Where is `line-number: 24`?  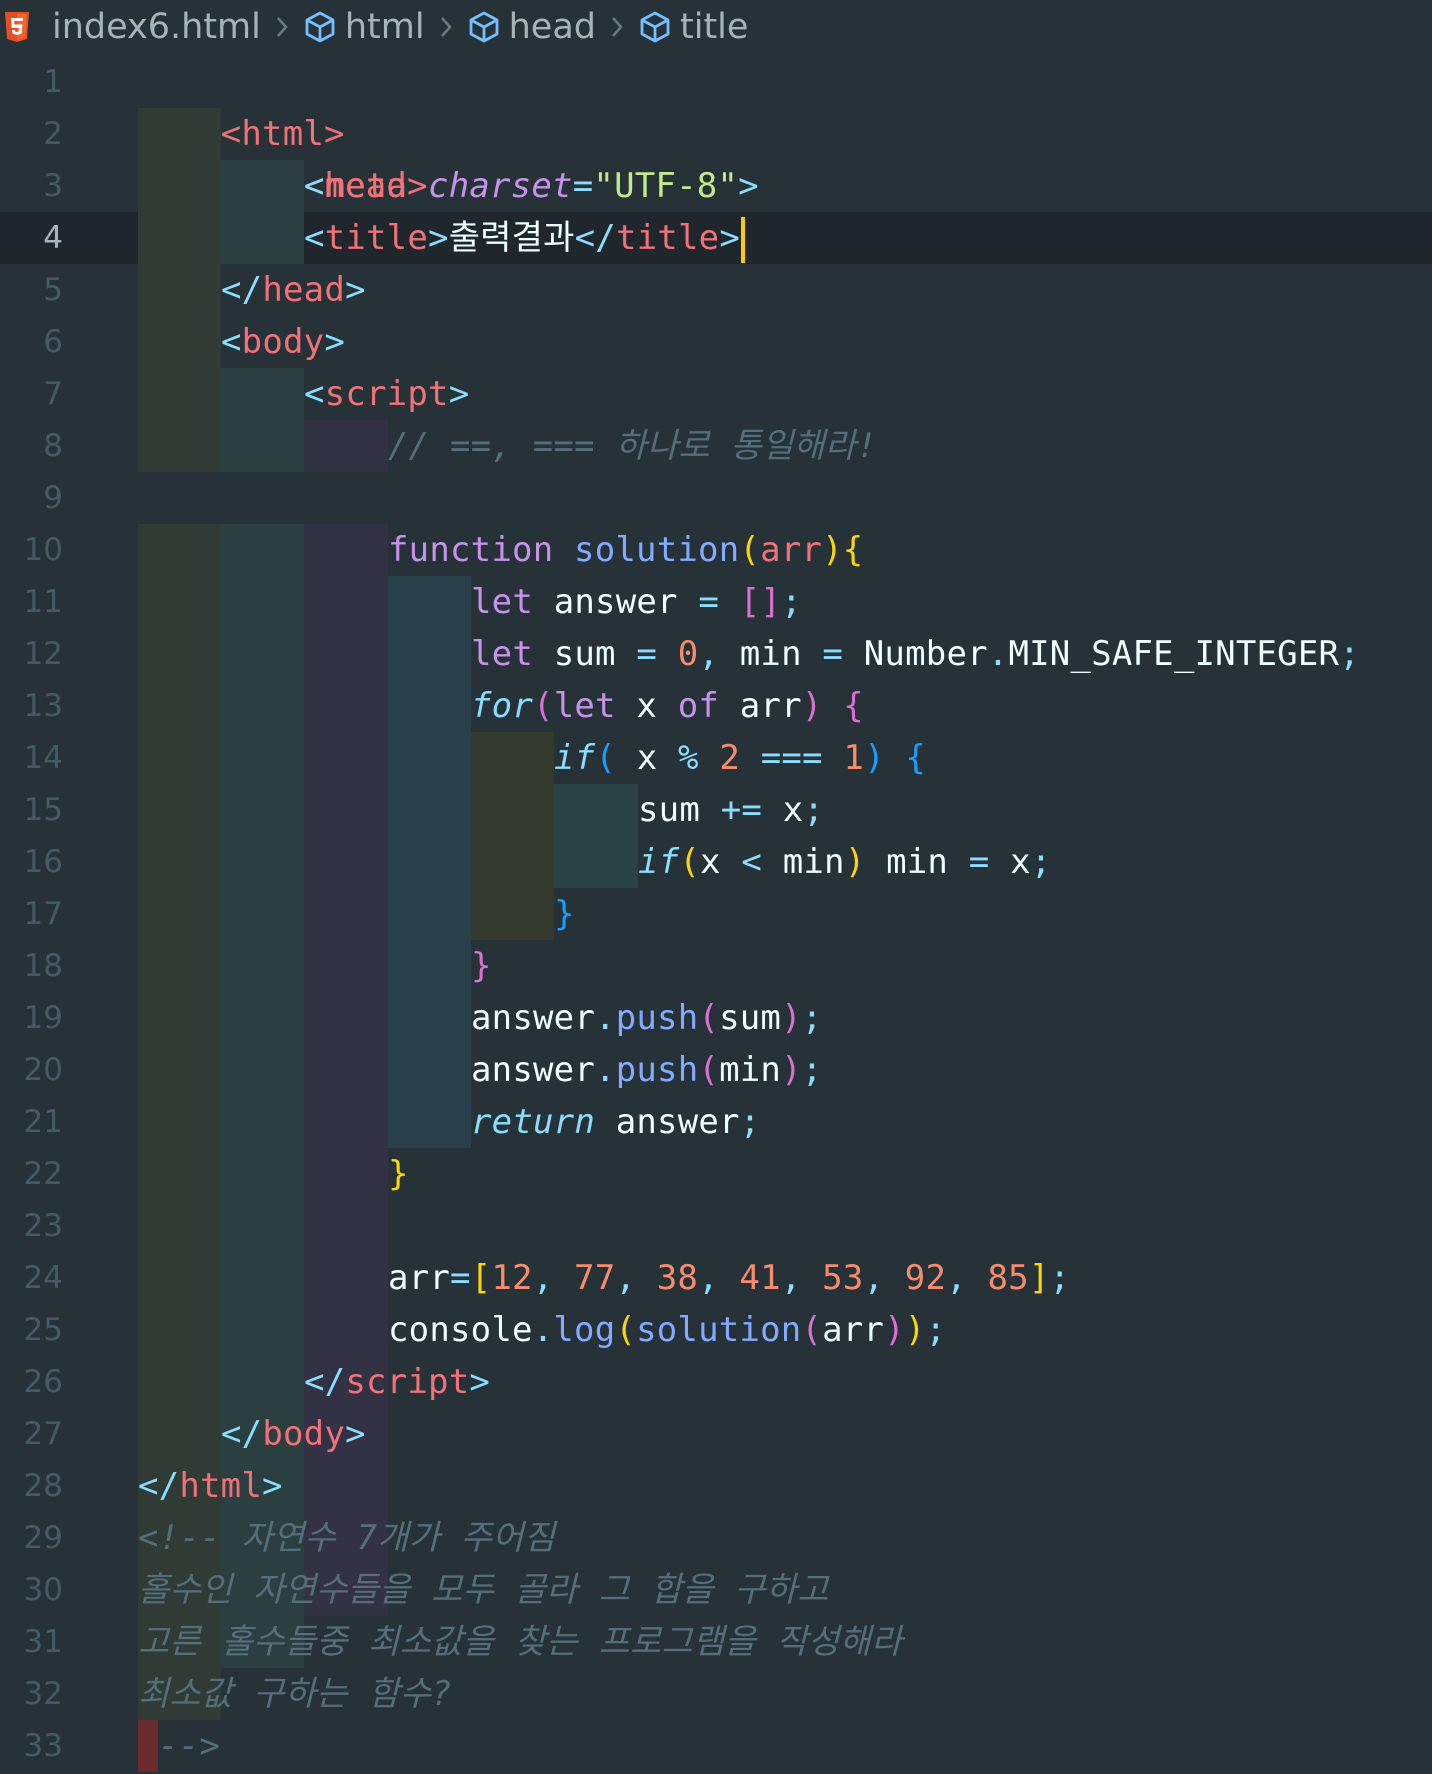 line-number: 24 is located at coordinates (43, 1278).